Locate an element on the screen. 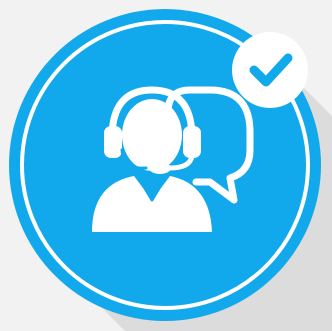  verified-badge is located at coordinates (270, 70).